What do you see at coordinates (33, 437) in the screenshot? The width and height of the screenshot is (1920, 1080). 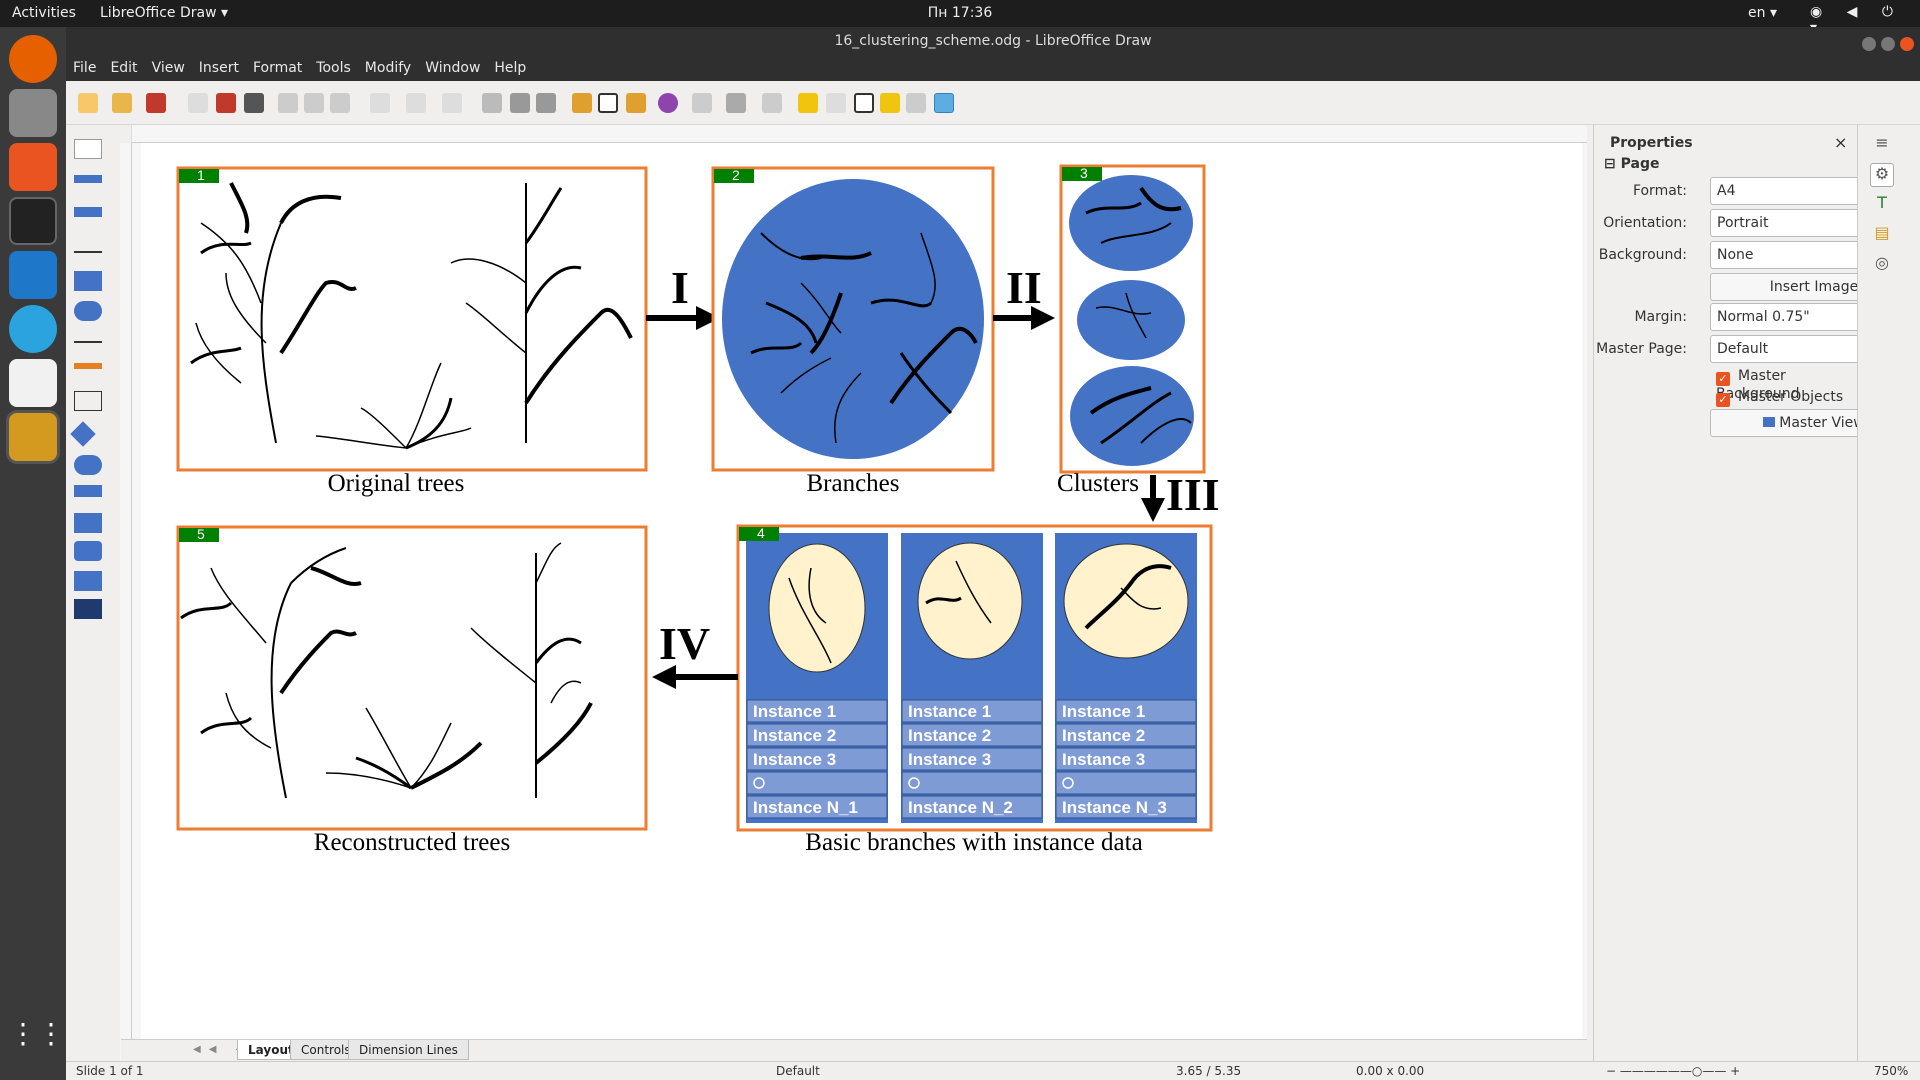 I see `libreoffice-draw-icon` at bounding box center [33, 437].